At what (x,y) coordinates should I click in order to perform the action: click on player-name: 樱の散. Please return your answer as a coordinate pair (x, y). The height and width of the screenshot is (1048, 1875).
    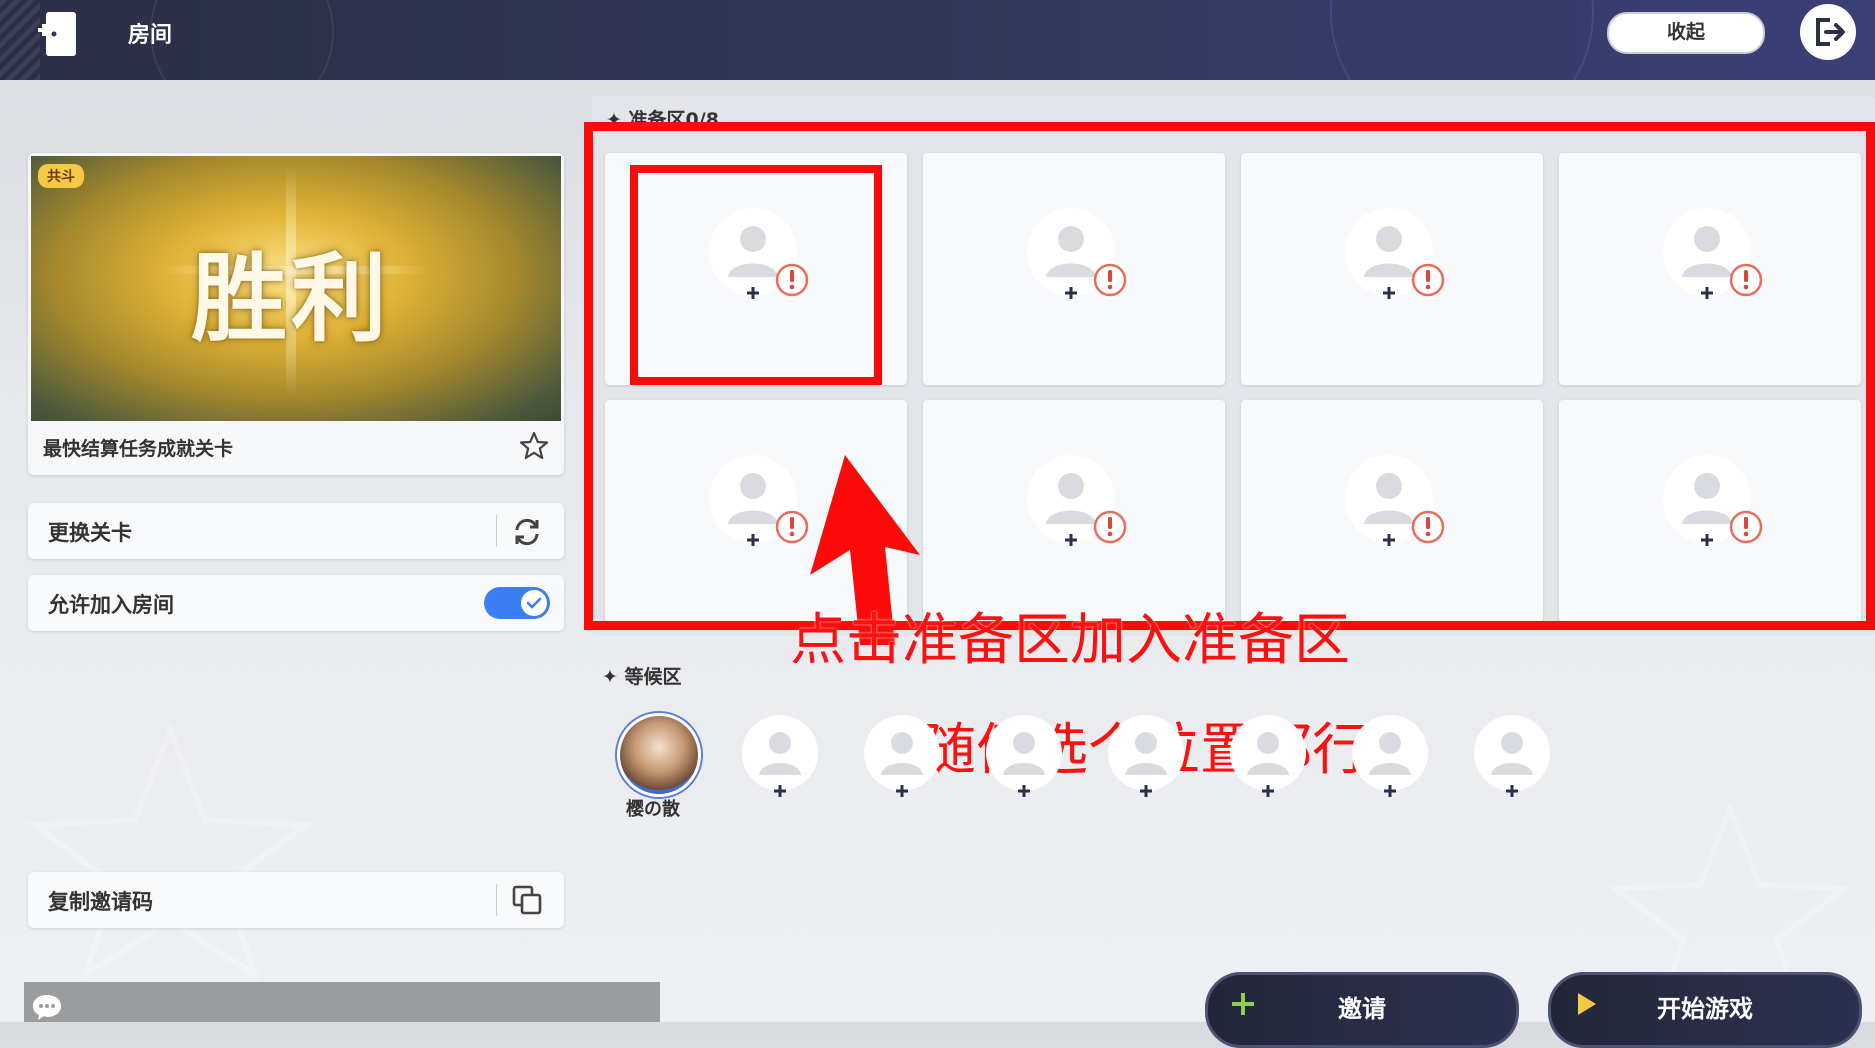
    Looking at the image, I should click on (653, 809).